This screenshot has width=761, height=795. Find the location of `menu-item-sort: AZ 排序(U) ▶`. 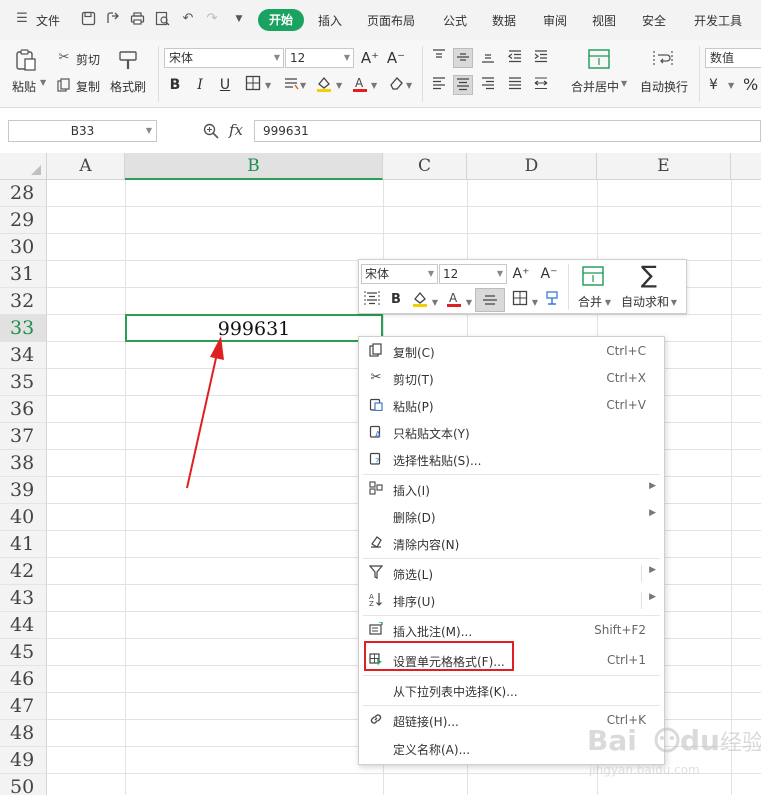

menu-item-sort: AZ 排序(U) ▶ is located at coordinates (511, 600).